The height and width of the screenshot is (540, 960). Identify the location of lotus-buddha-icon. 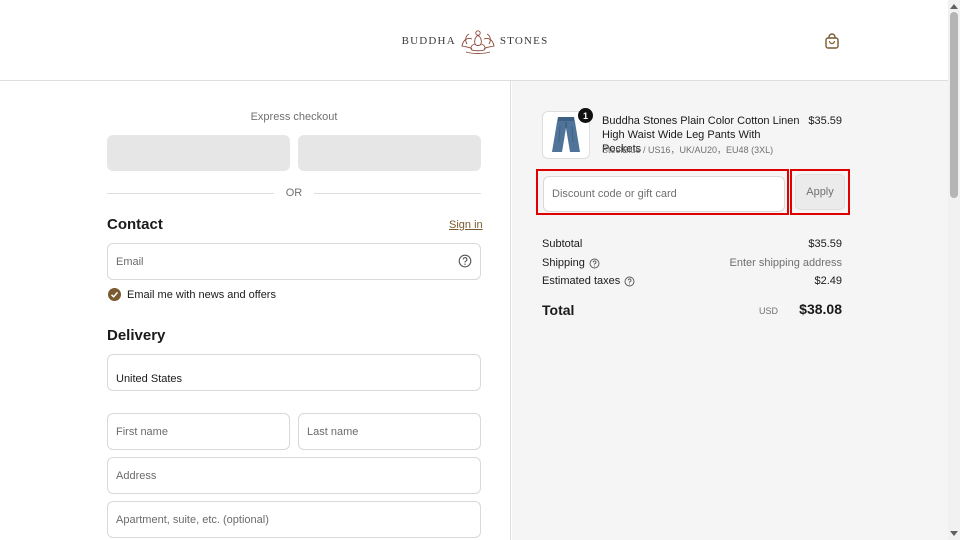
(478, 42).